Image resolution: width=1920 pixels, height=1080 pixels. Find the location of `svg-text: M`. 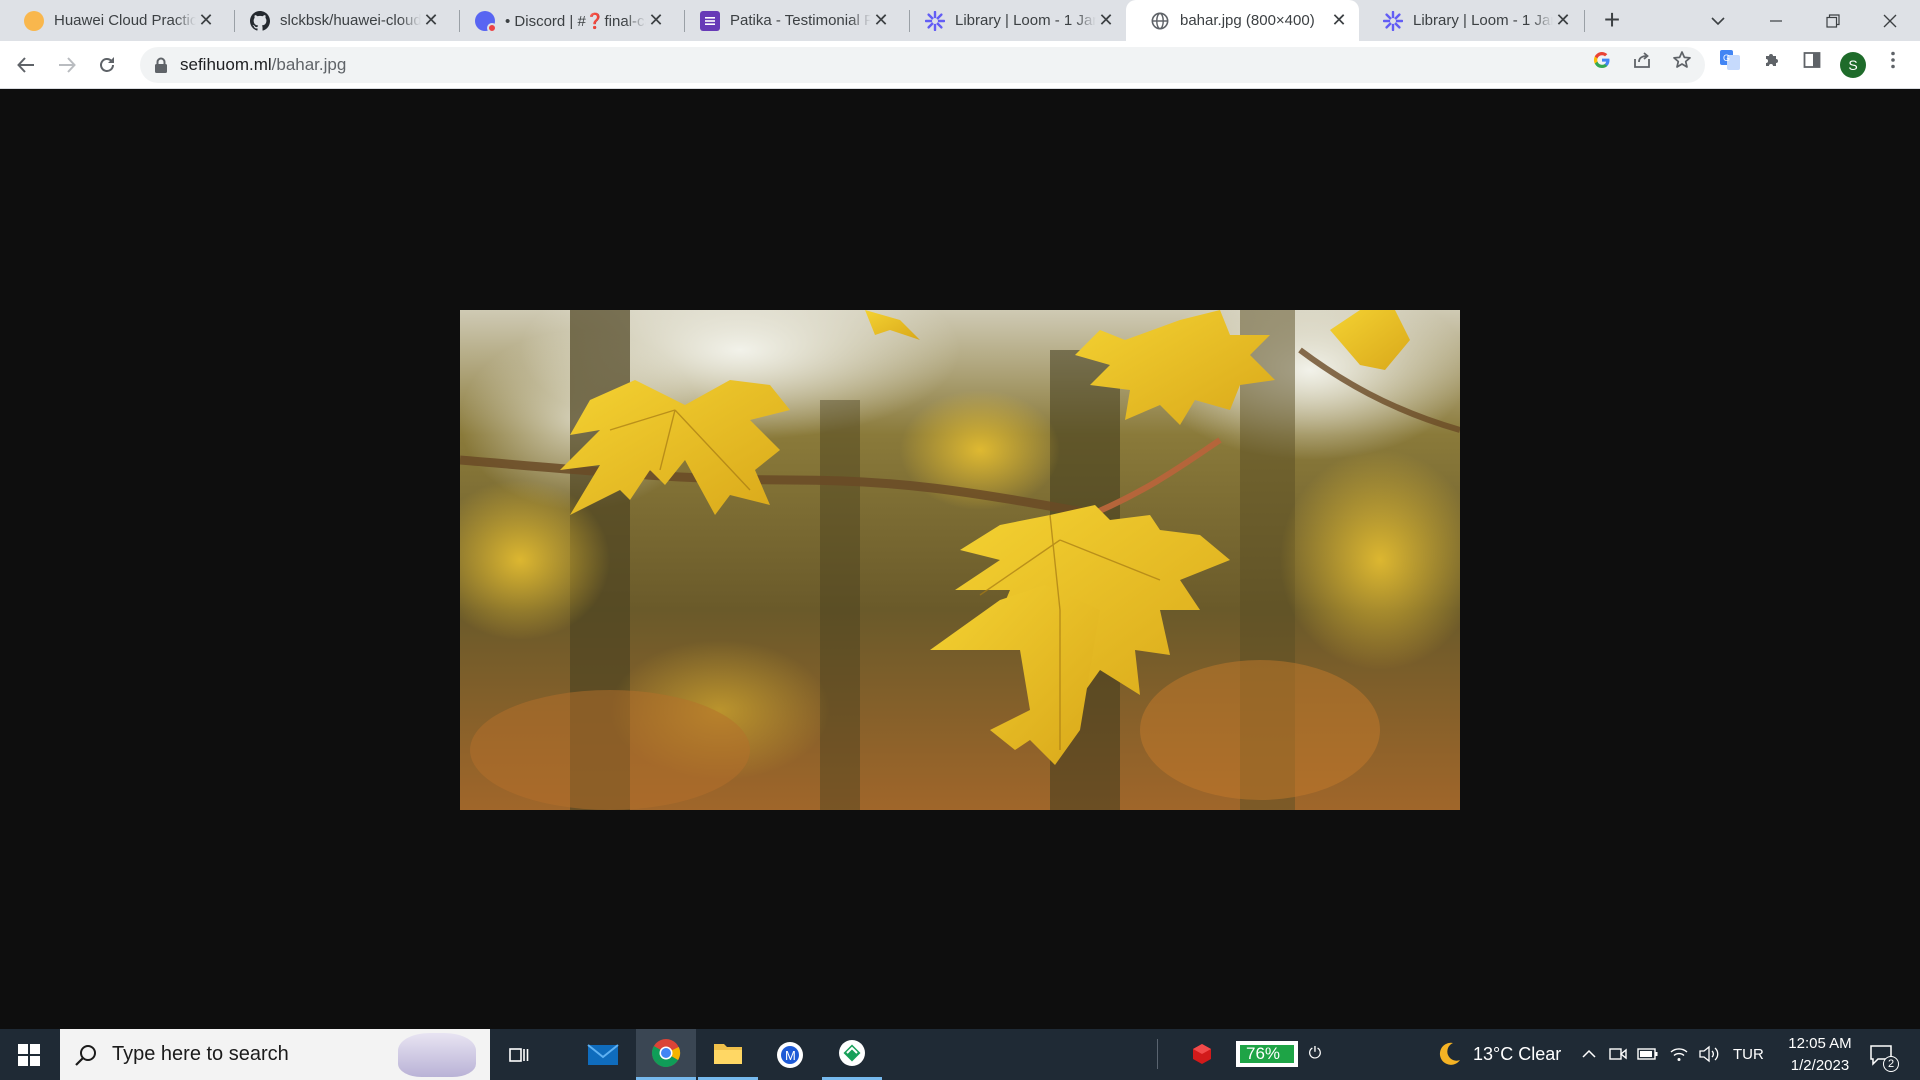

svg-text: M is located at coordinates (790, 1055).